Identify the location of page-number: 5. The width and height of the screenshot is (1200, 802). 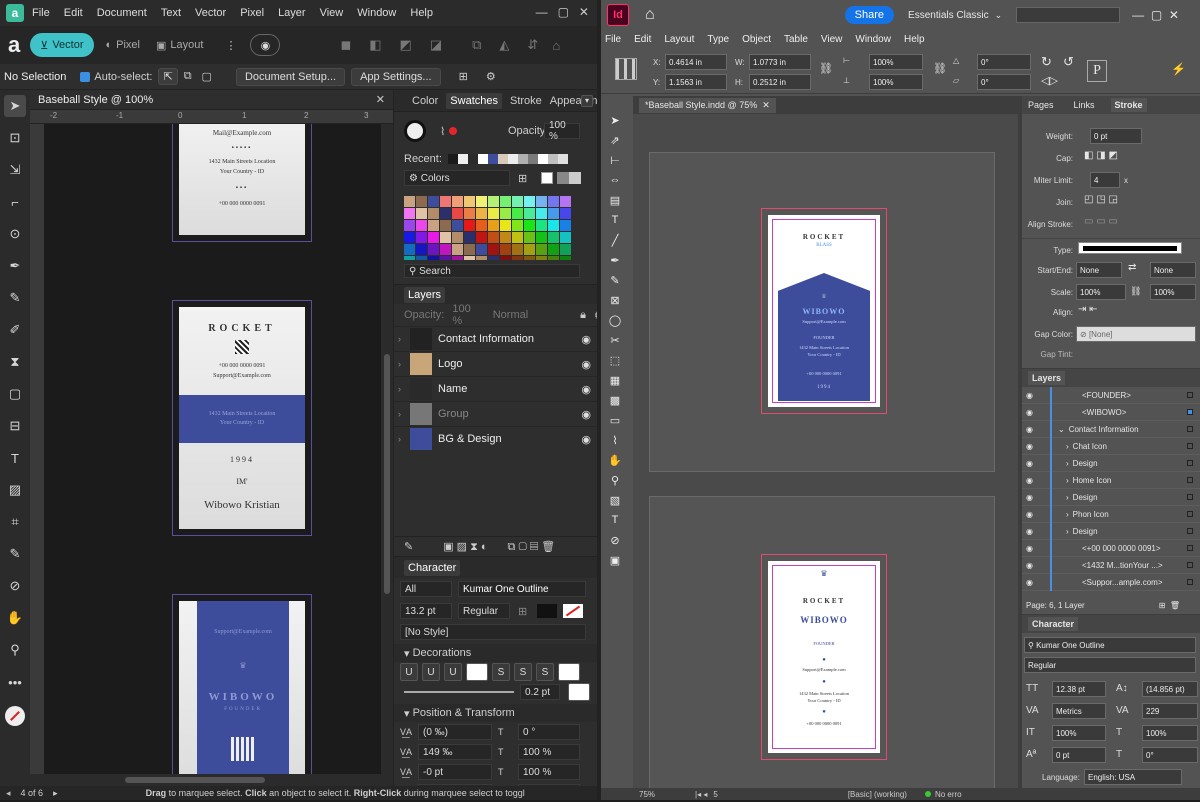
(715, 794).